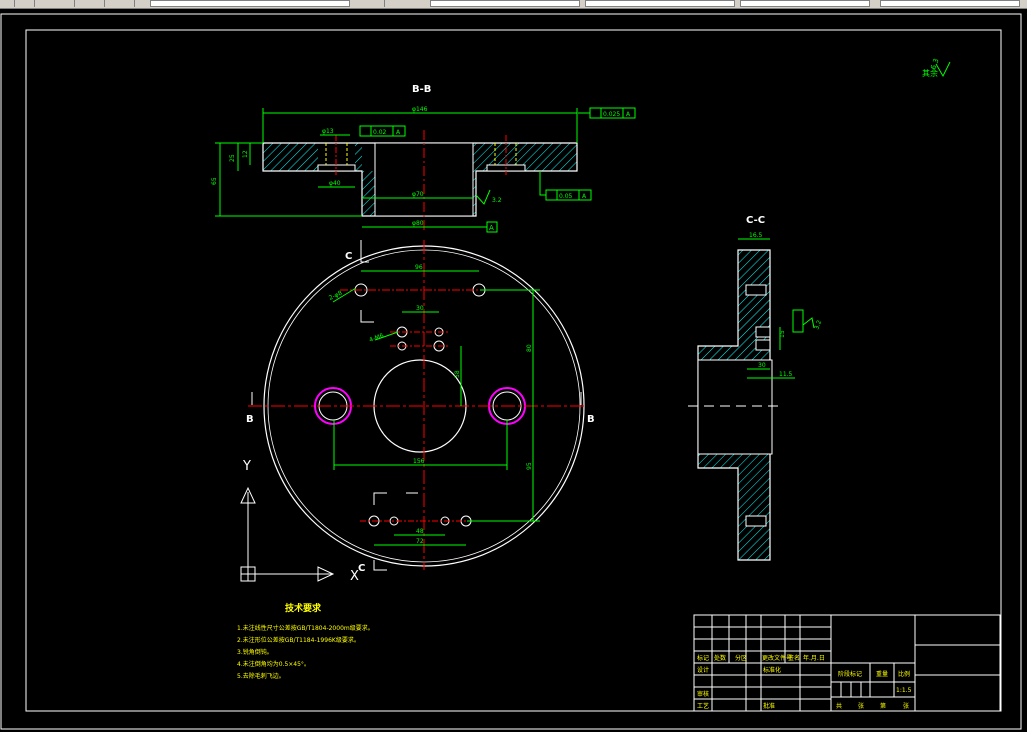 This screenshot has height=732, width=1027. What do you see at coordinates (255, 652) in the screenshot?
I see `note-line-3: 3.锐角倒钝。` at bounding box center [255, 652].